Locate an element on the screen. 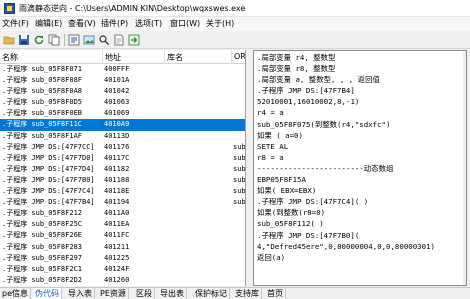 This screenshot has height=299, width=470. table-row: .子程序 sub_05F8F297 401225 is located at coordinates (122, 258).